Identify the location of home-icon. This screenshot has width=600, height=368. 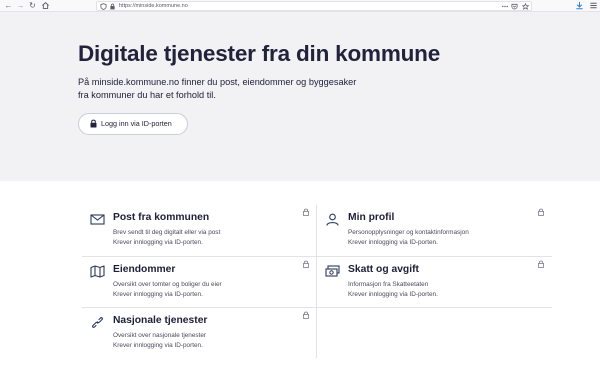
(45, 5).